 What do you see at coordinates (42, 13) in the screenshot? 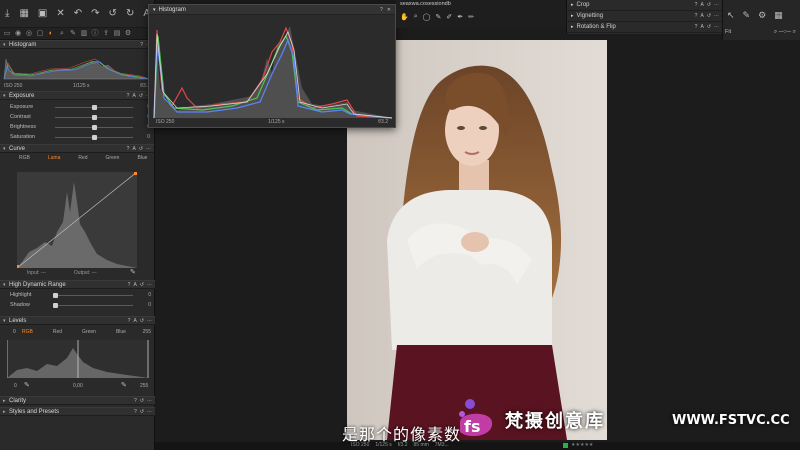
I see `camera-icon: ▣` at bounding box center [42, 13].